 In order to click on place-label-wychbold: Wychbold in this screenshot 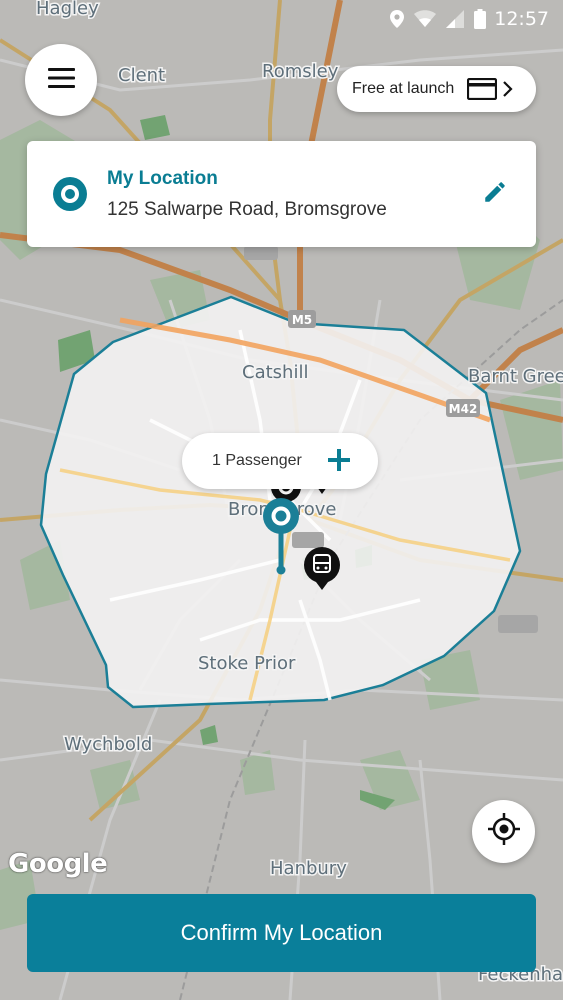, I will do `click(108, 744)`.